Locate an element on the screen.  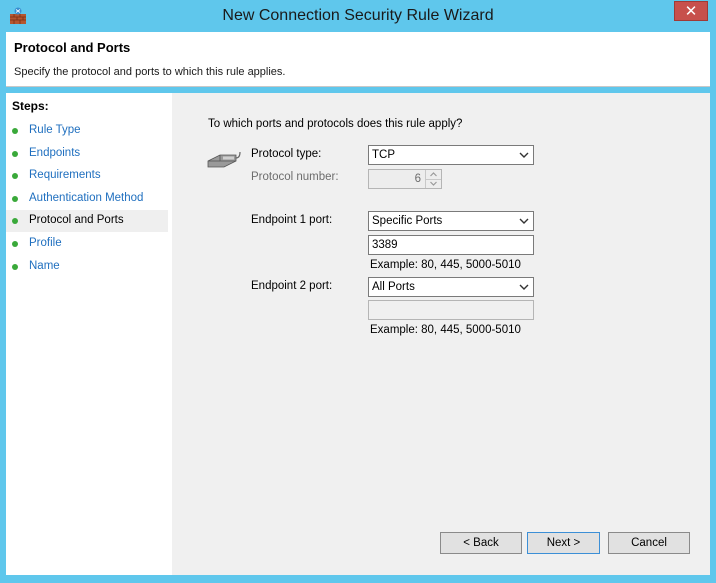
protocol-number-value: 6 is located at coordinates (417, 179).